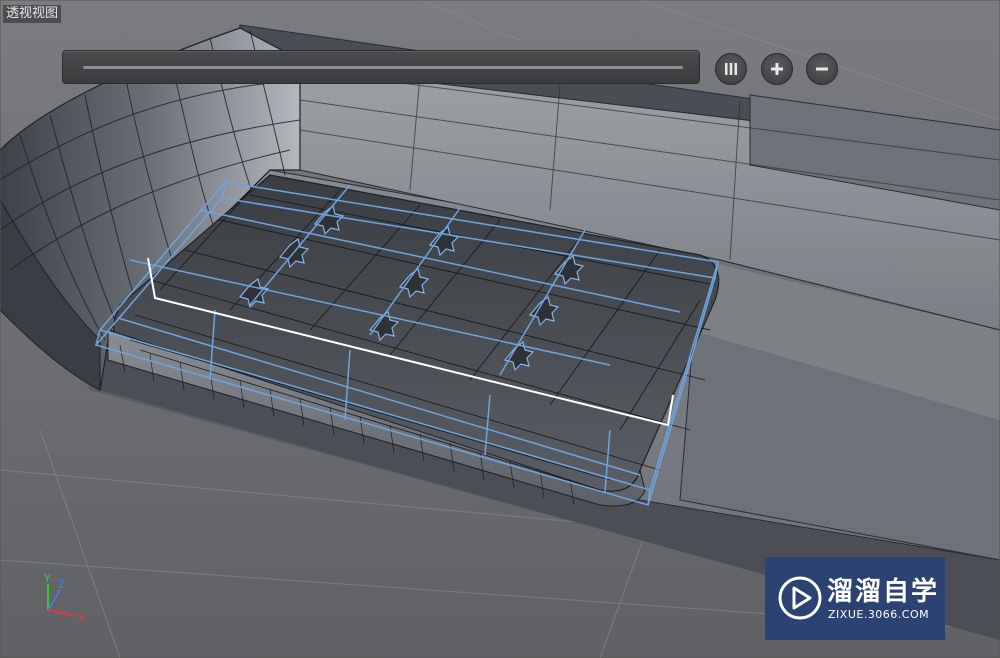 This screenshot has height=658, width=1000. I want to click on zoom-in-button, so click(777, 69).